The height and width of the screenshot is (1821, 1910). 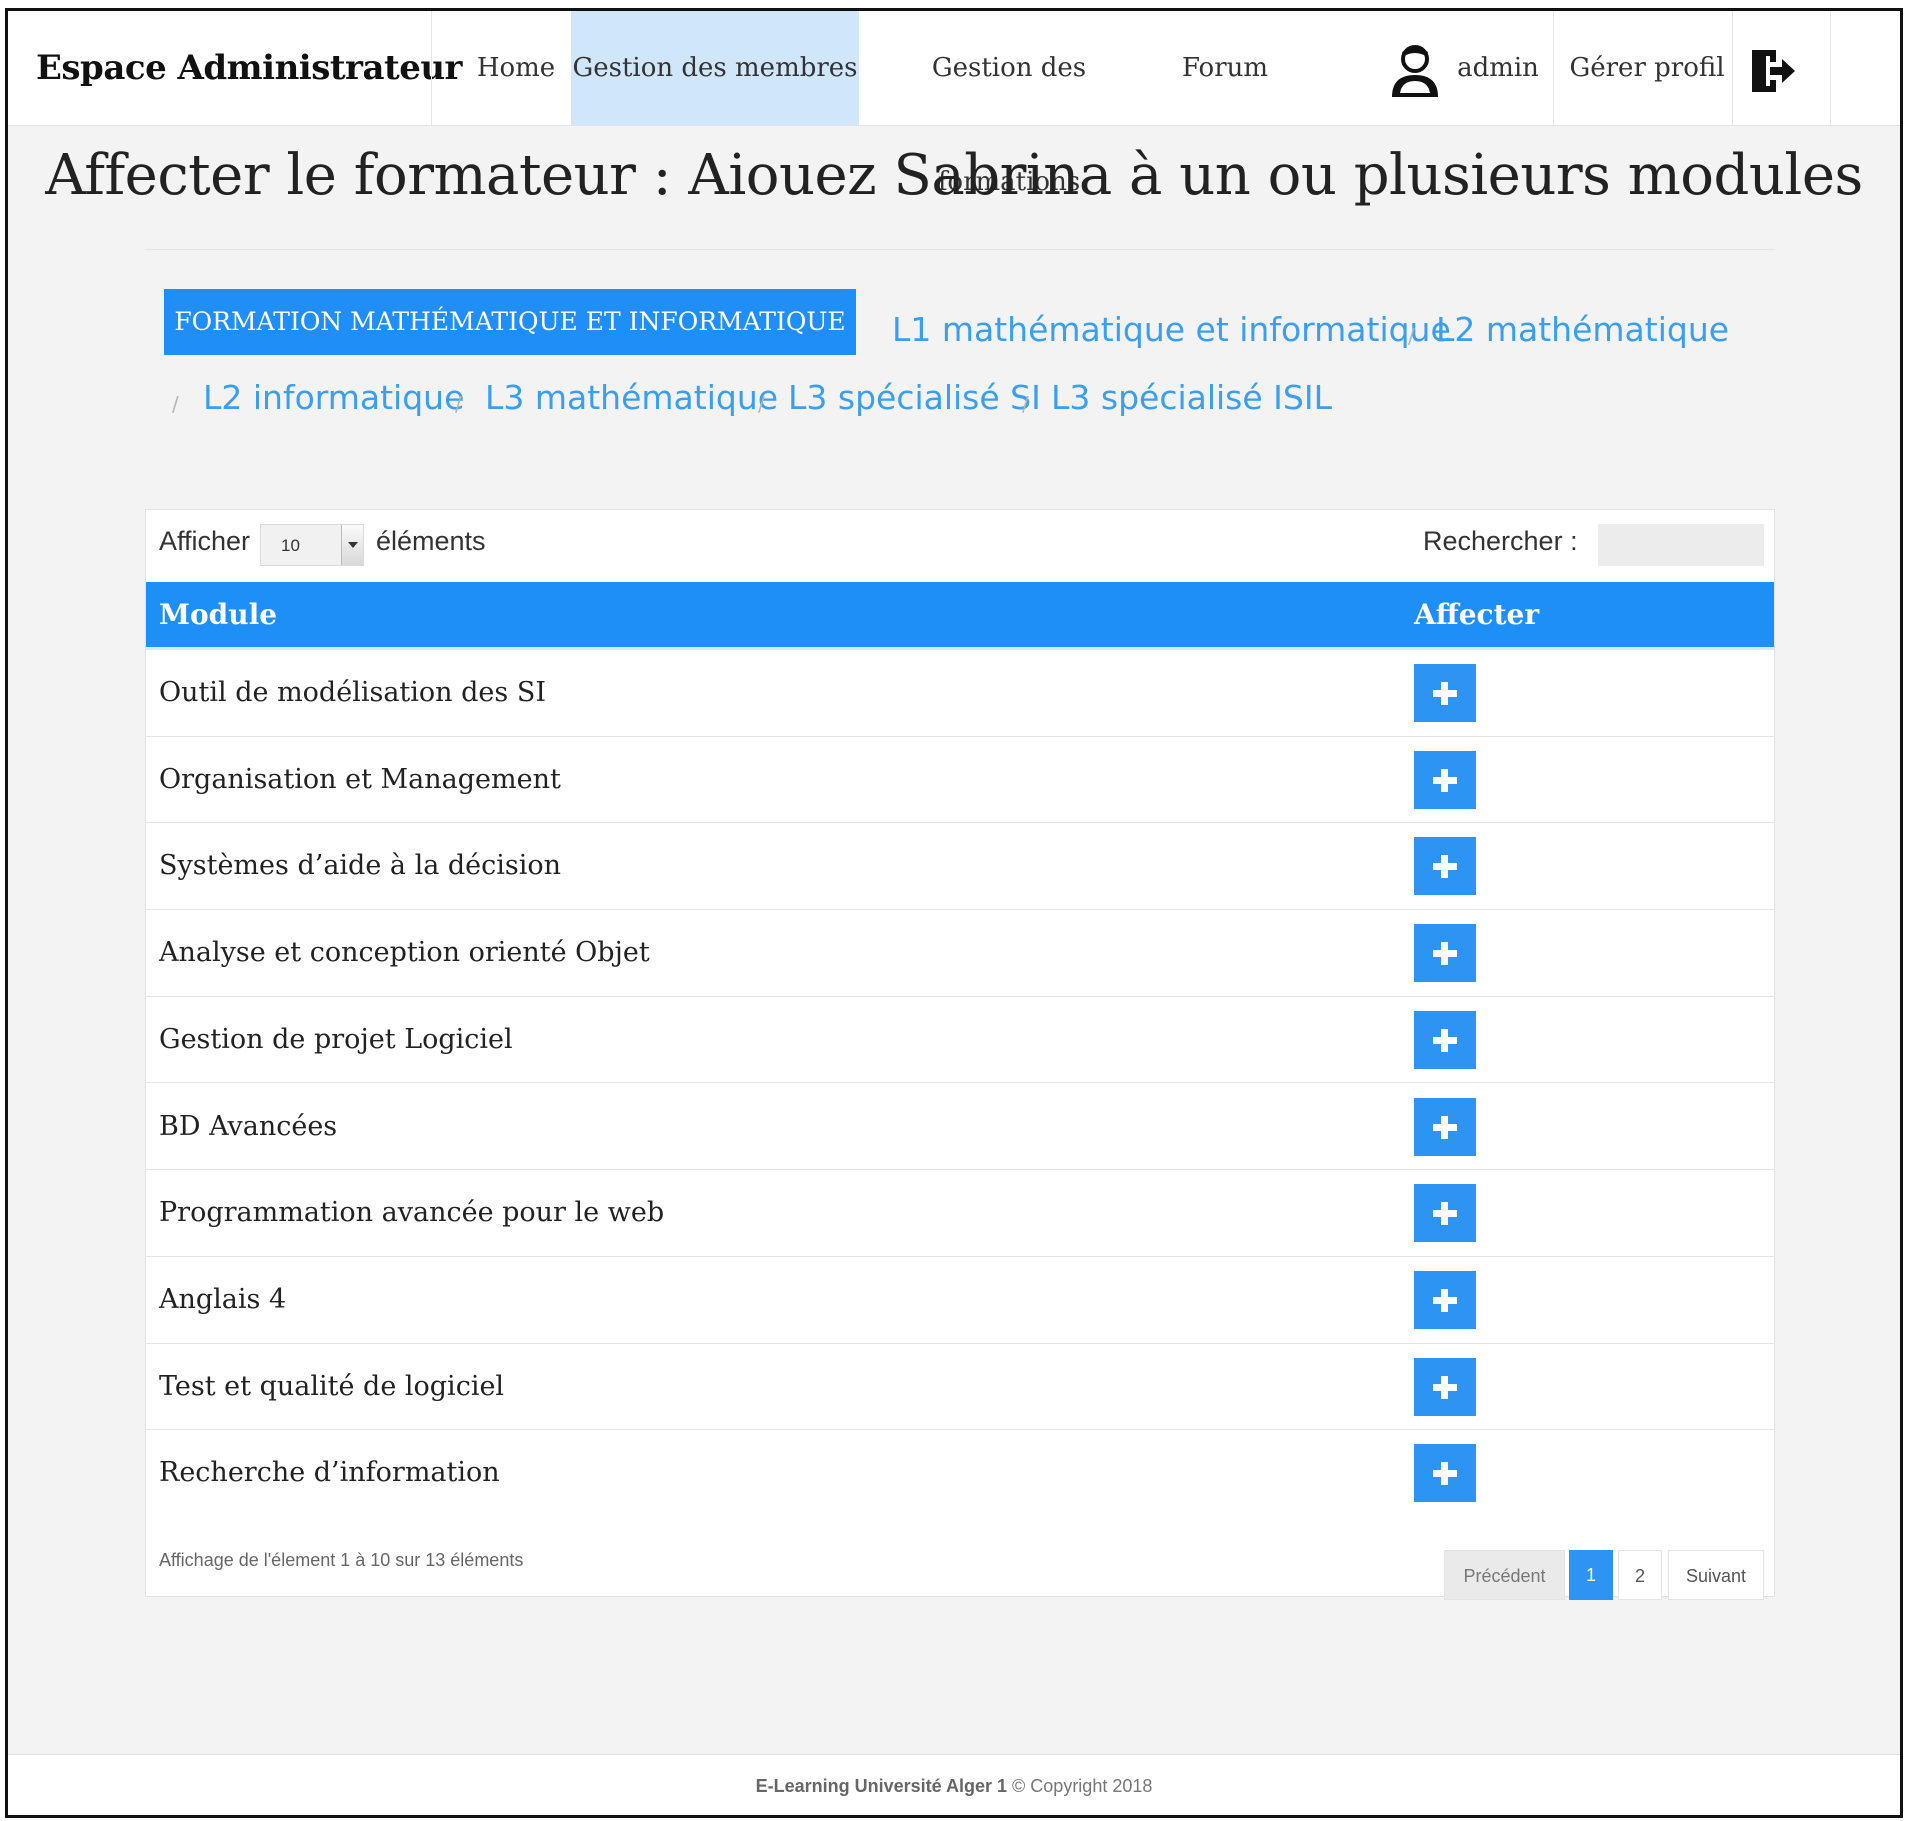 I want to click on search-input, so click(x=1681, y=545).